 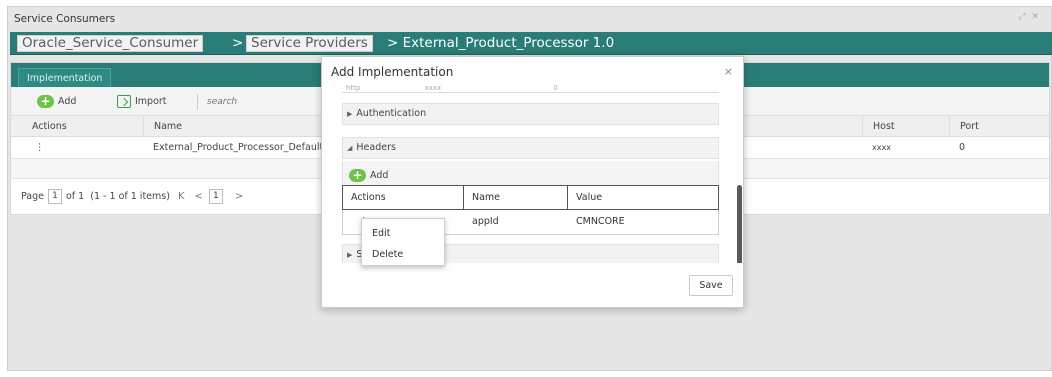 I want to click on row-port: 0, so click(x=962, y=147).